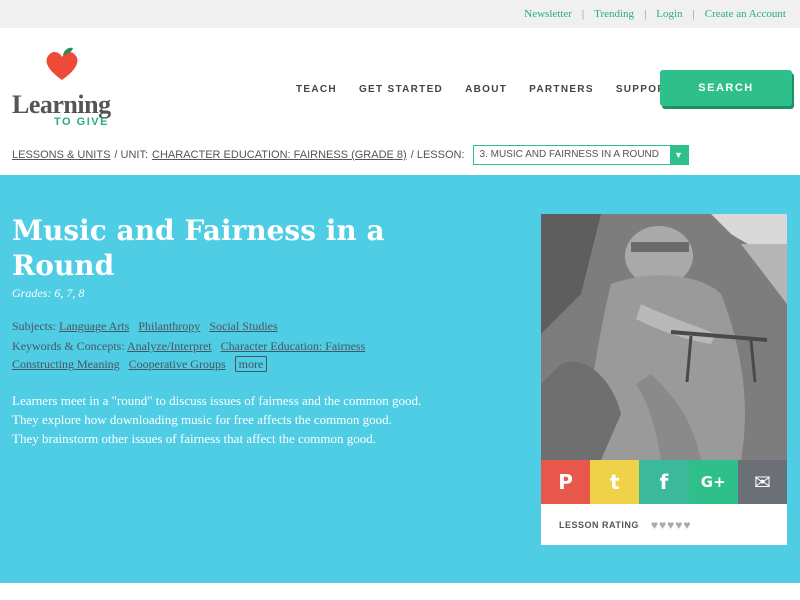 Image resolution: width=800 pixels, height=600 pixels. I want to click on keyword-link: Constructing Meaning, so click(66, 364).